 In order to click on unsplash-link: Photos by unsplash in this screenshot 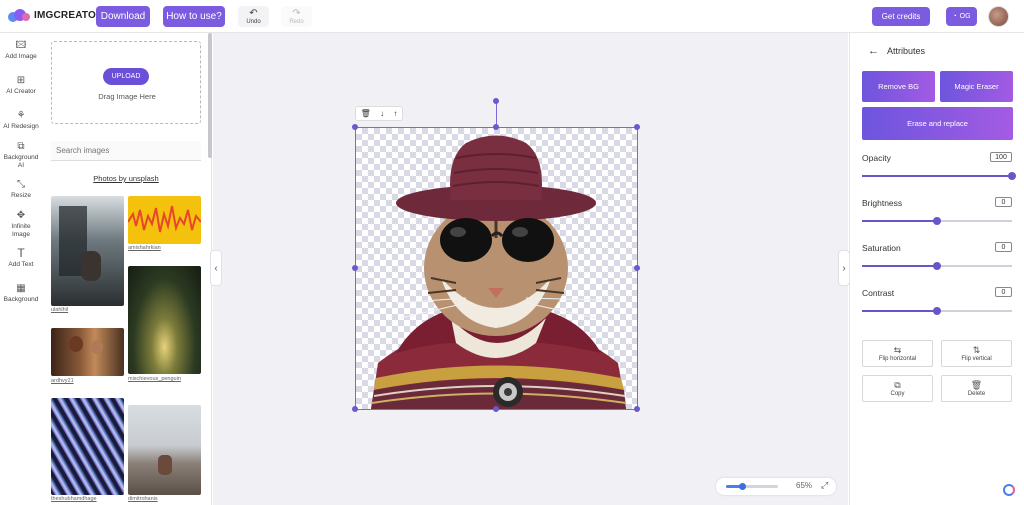, I will do `click(126, 178)`.